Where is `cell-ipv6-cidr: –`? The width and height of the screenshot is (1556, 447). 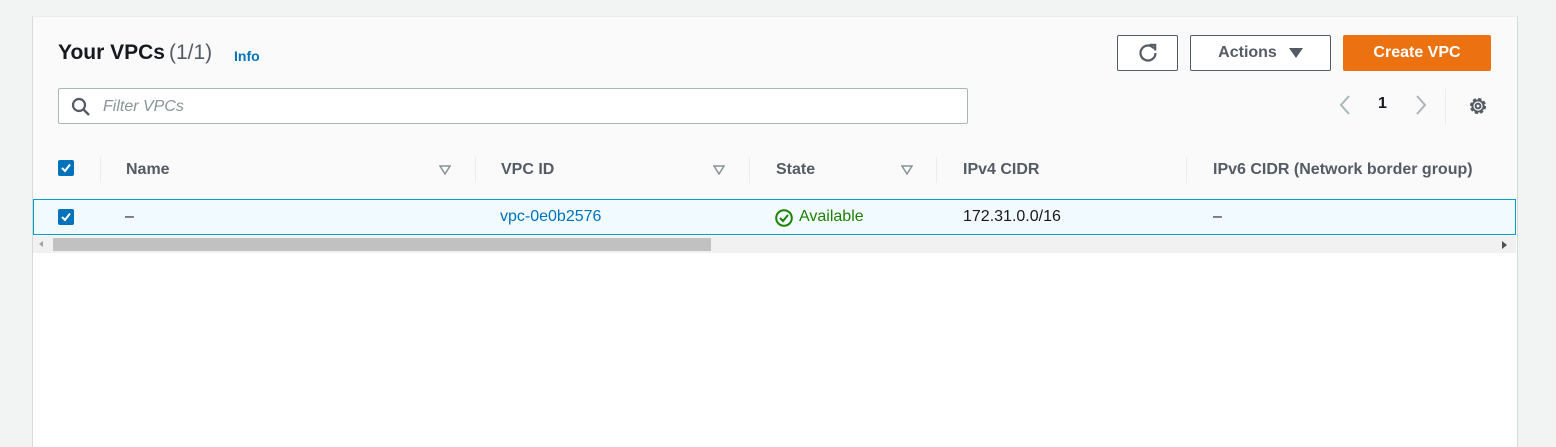
cell-ipv6-cidr: – is located at coordinates (1217, 216).